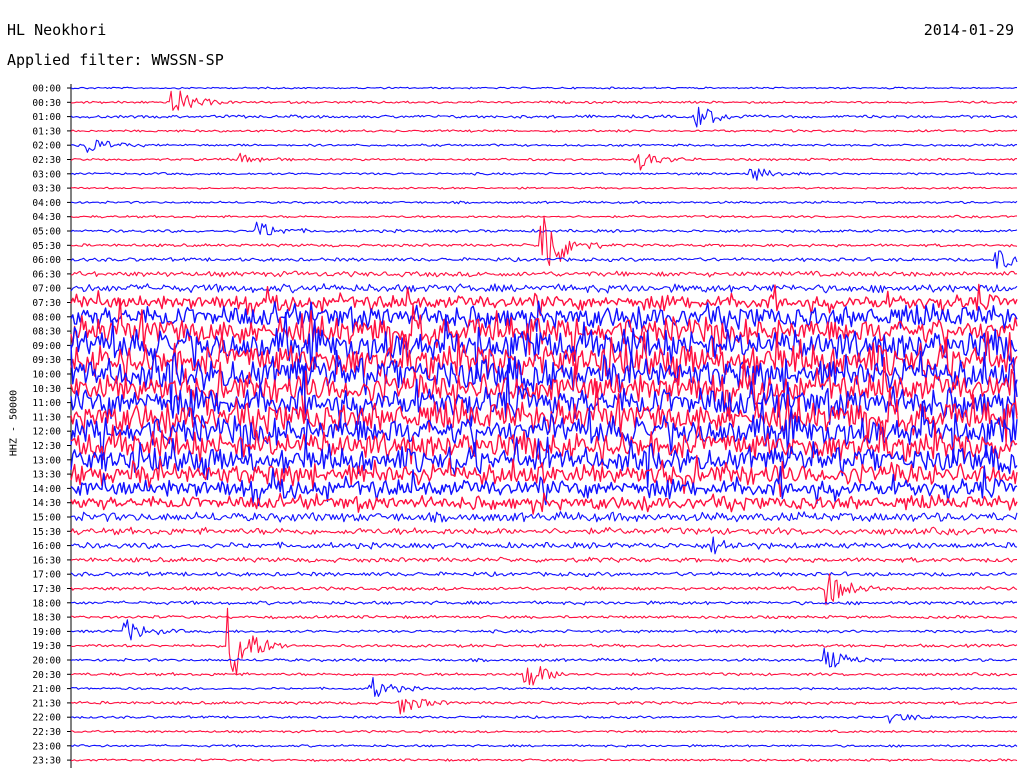 The width and height of the screenshot is (1024, 780). Describe the element at coordinates (46, 232) in the screenshot. I see `row-time-label: 05:00` at that location.